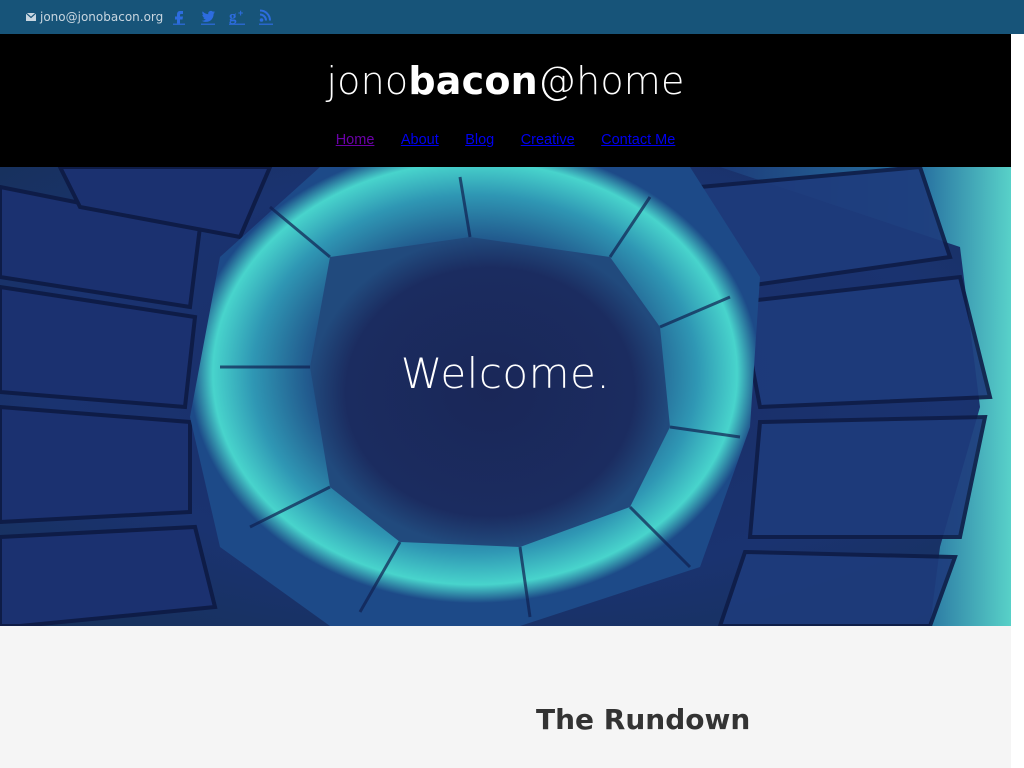 The width and height of the screenshot is (1024, 768). What do you see at coordinates (208, 16) in the screenshot?
I see `twitter-icon` at bounding box center [208, 16].